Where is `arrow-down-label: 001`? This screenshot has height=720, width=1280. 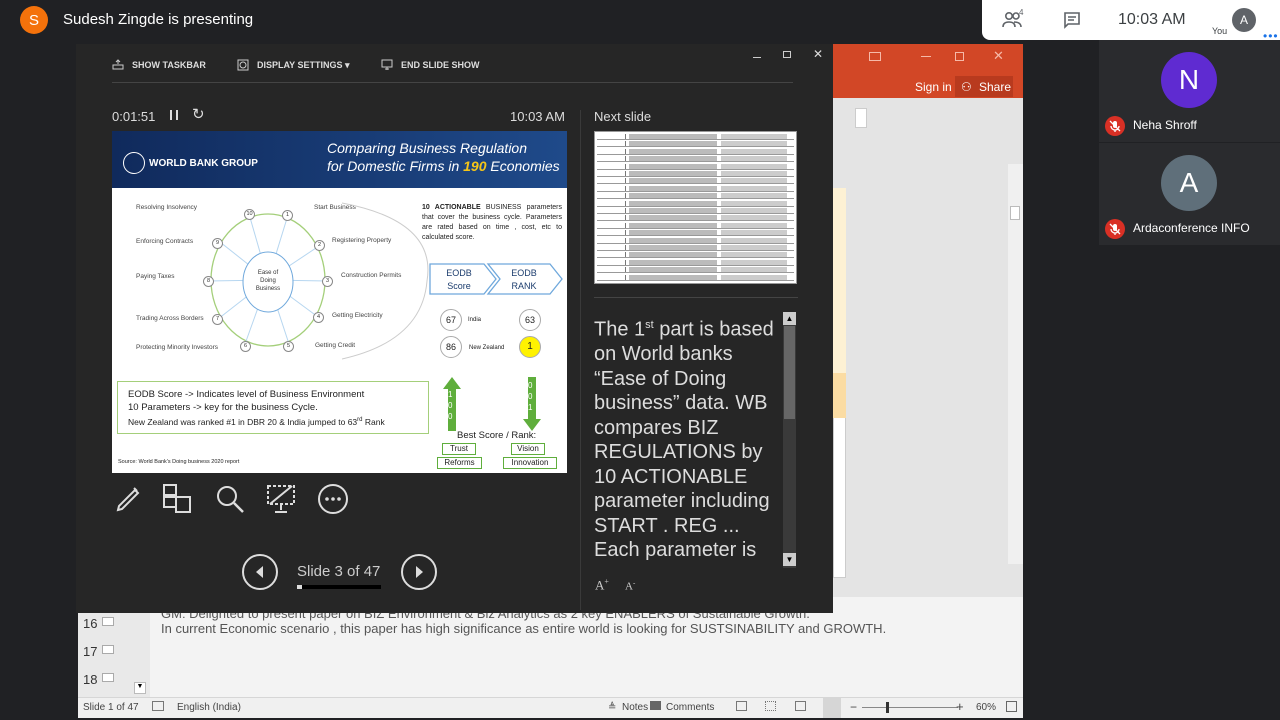
arrow-down-label: 001 is located at coordinates (530, 396).